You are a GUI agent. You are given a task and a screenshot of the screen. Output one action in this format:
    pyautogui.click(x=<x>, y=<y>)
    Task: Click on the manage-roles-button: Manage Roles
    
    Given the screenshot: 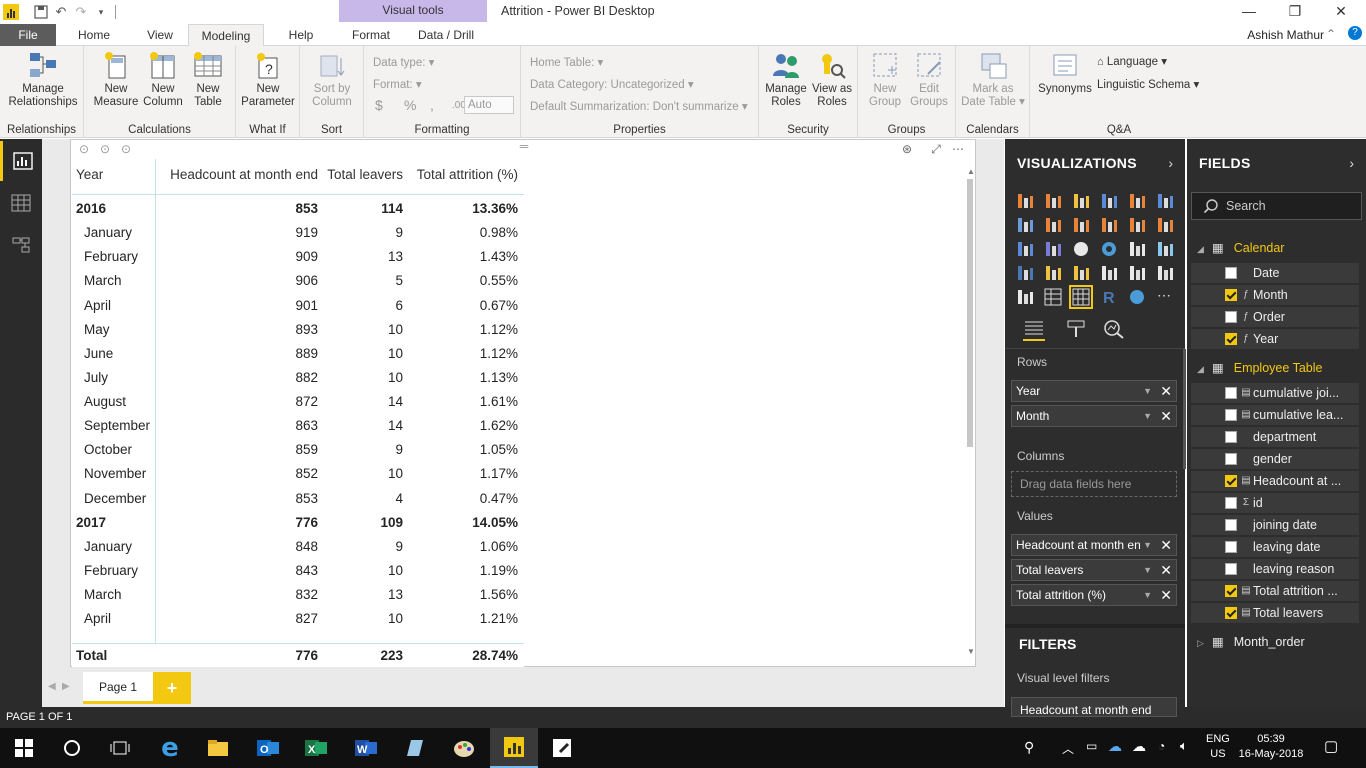 What is the action you would take?
    pyautogui.click(x=786, y=79)
    